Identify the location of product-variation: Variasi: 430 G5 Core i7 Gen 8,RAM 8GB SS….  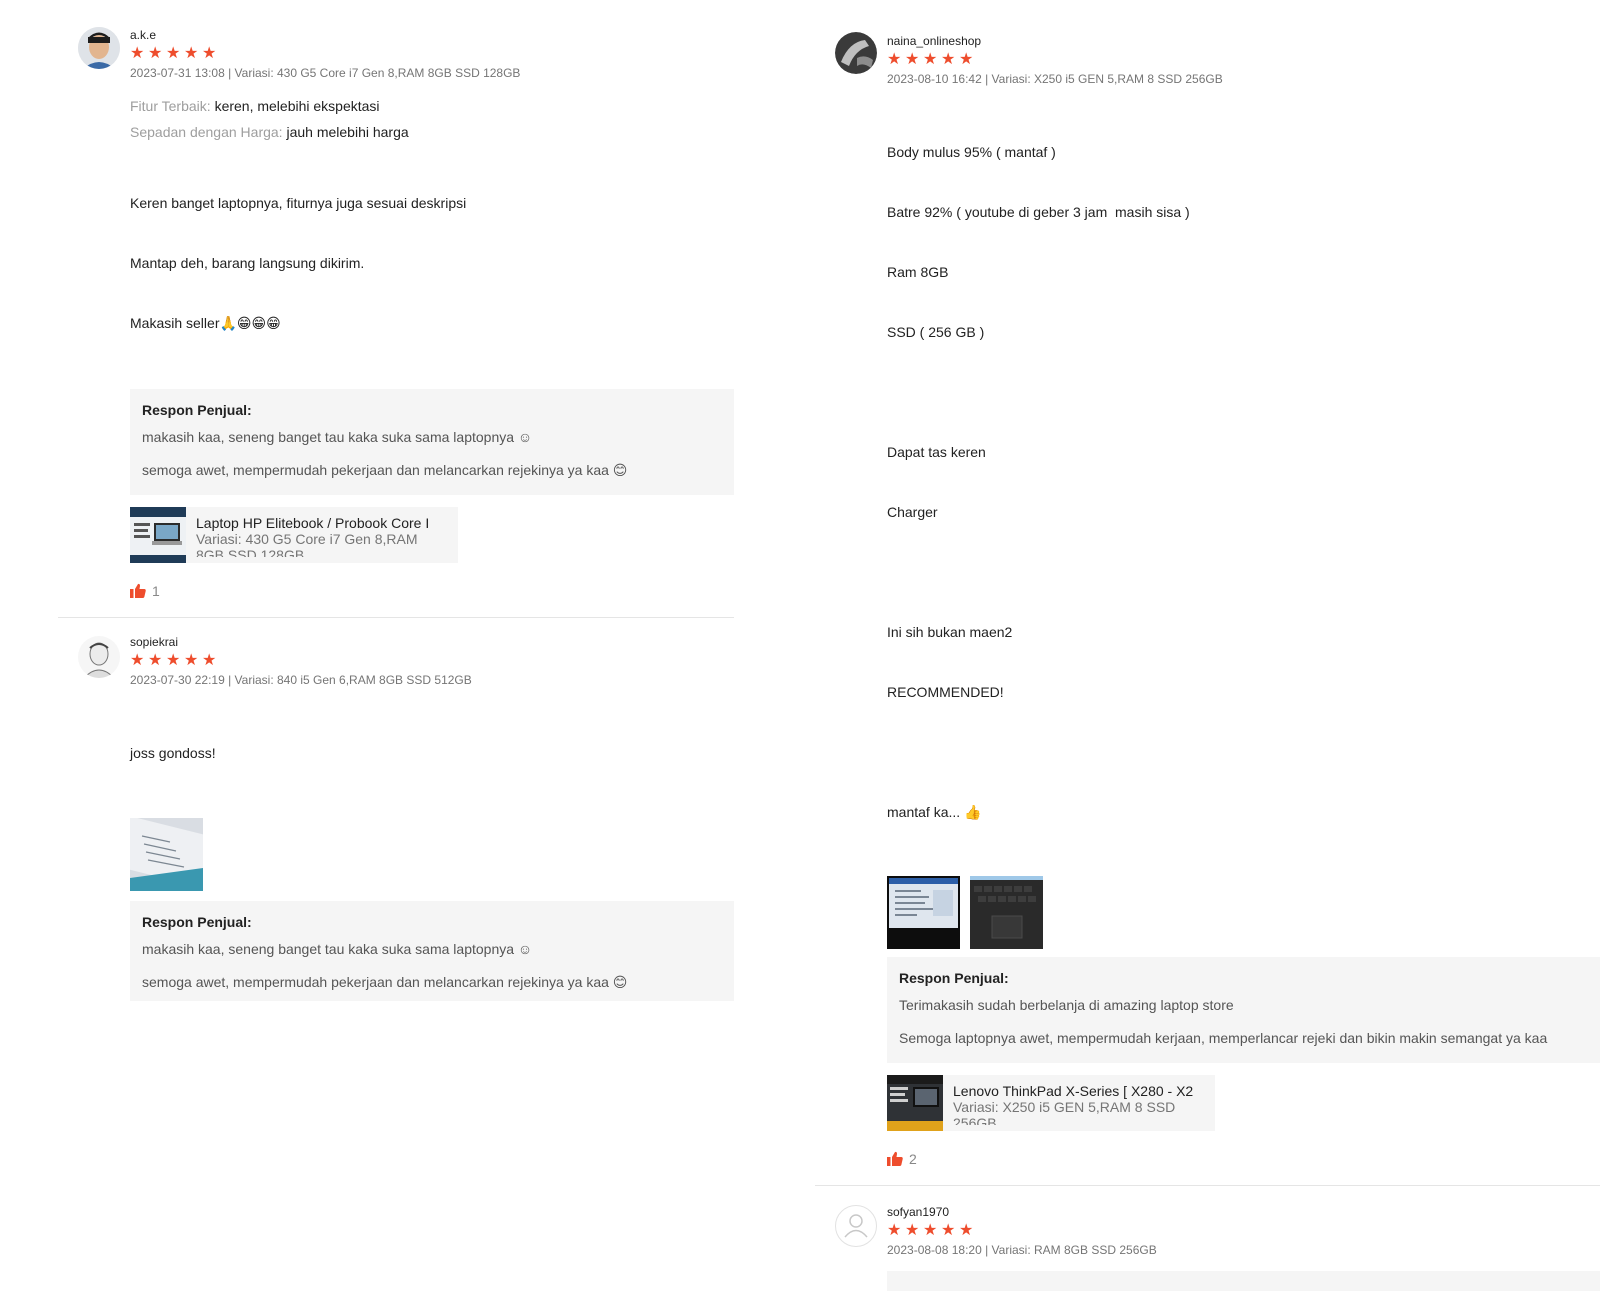
(307, 544).